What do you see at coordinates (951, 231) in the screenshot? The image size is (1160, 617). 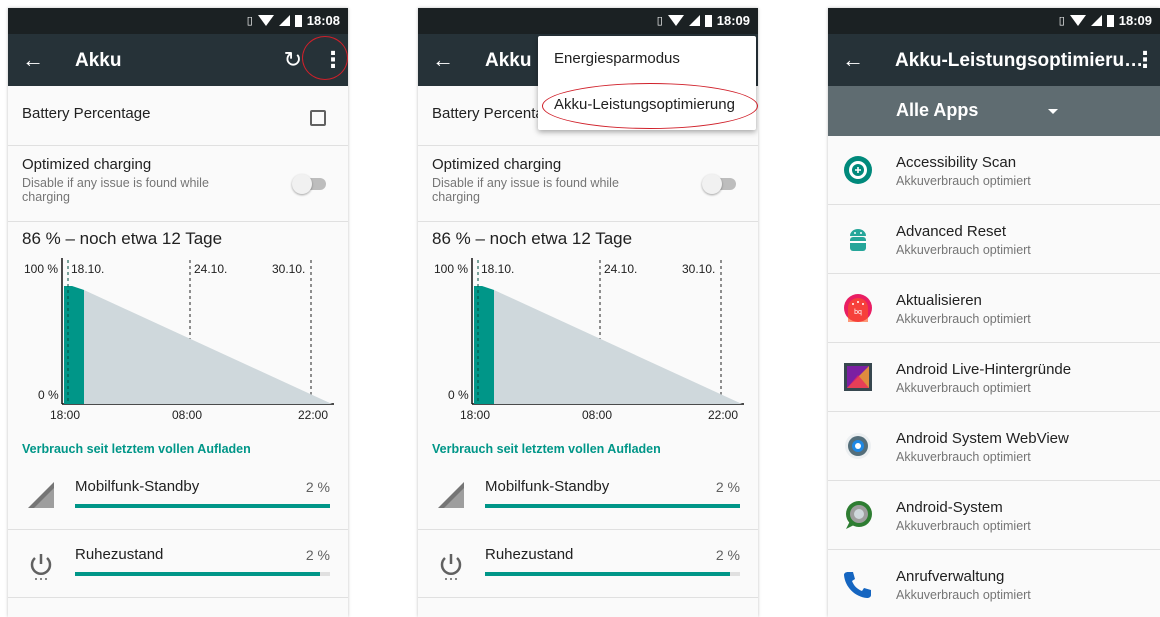 I see `app-name: Advanced Reset` at bounding box center [951, 231].